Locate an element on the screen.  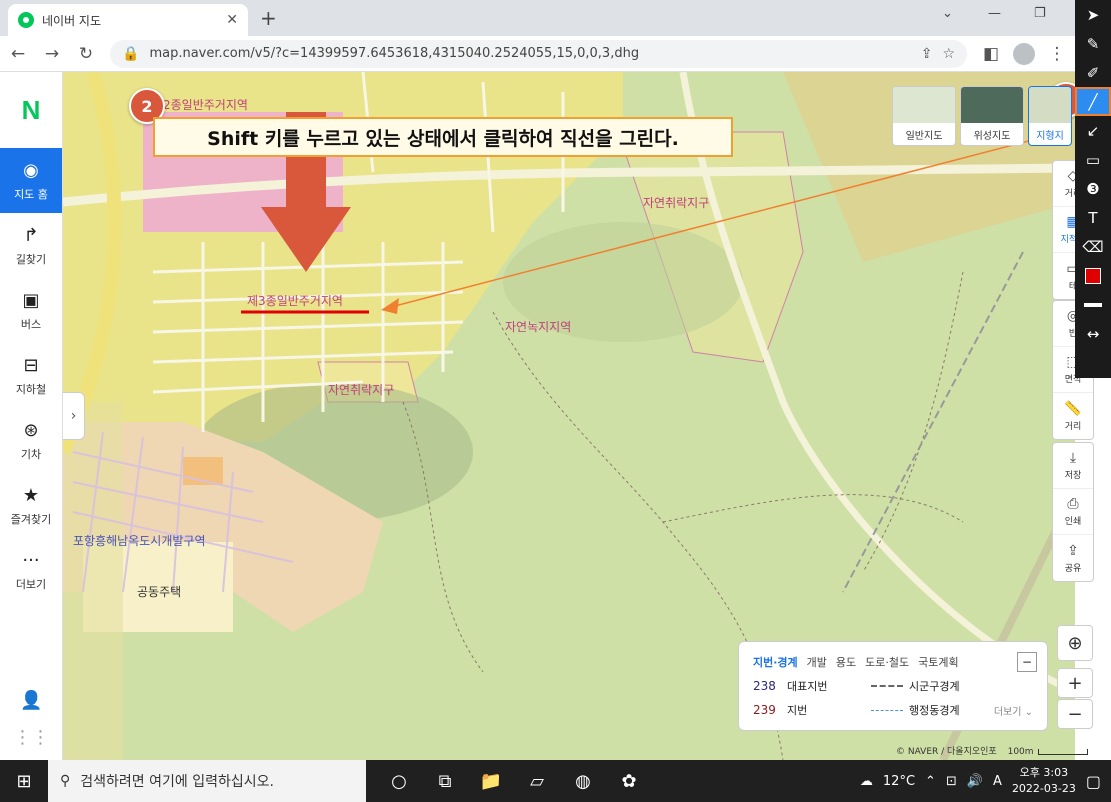
save-button: ⤓ 저장 is located at coordinates (1073, 466).